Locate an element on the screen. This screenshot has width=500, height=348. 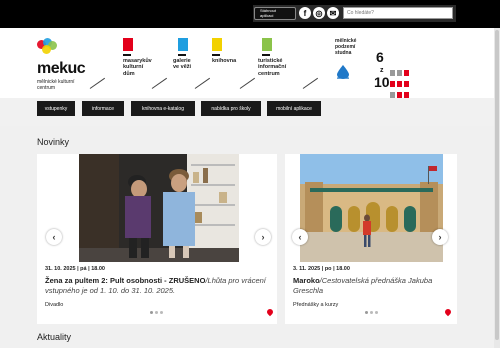
nav-gallery: galerie ve věži is located at coordinates (182, 54).